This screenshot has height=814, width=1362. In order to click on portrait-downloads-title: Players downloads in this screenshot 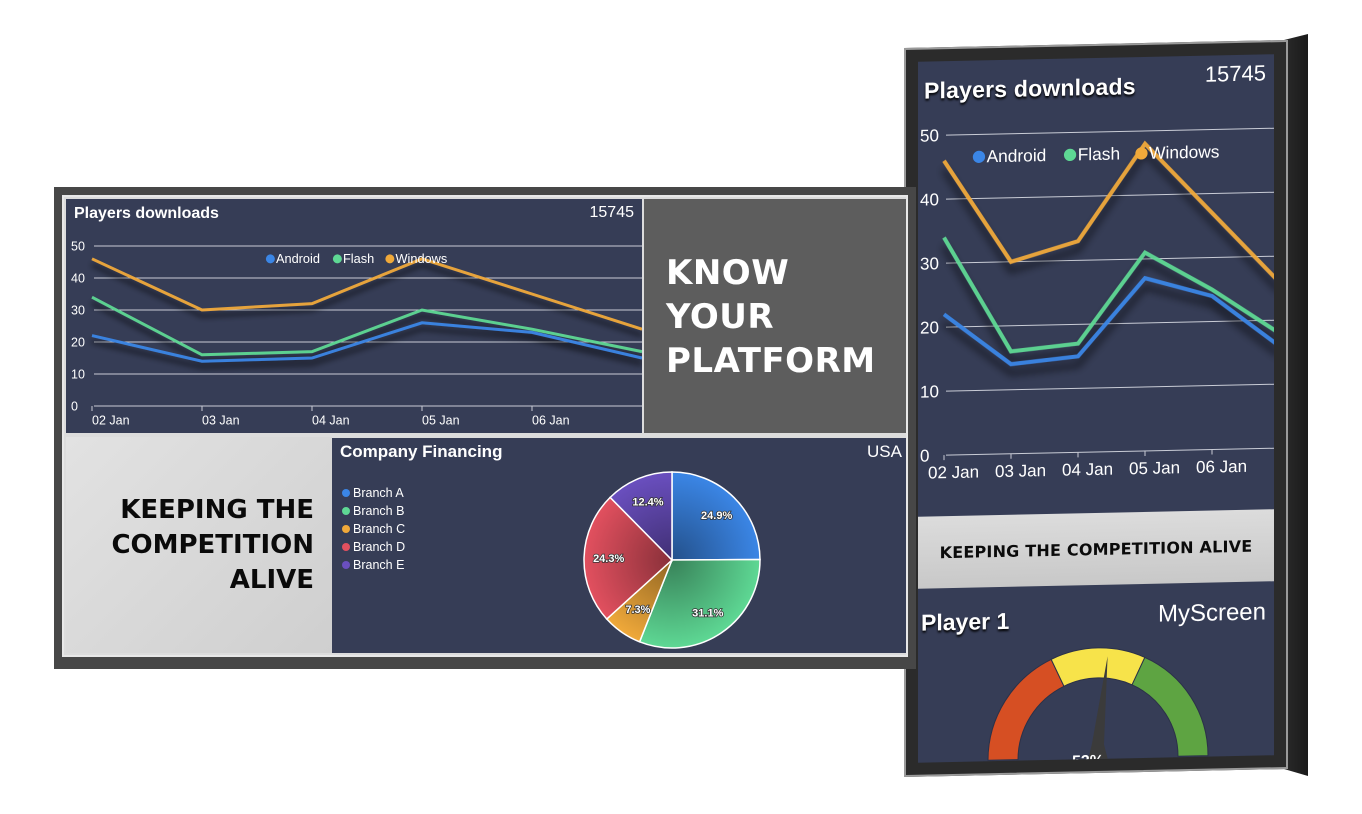, I will do `click(1030, 88)`.